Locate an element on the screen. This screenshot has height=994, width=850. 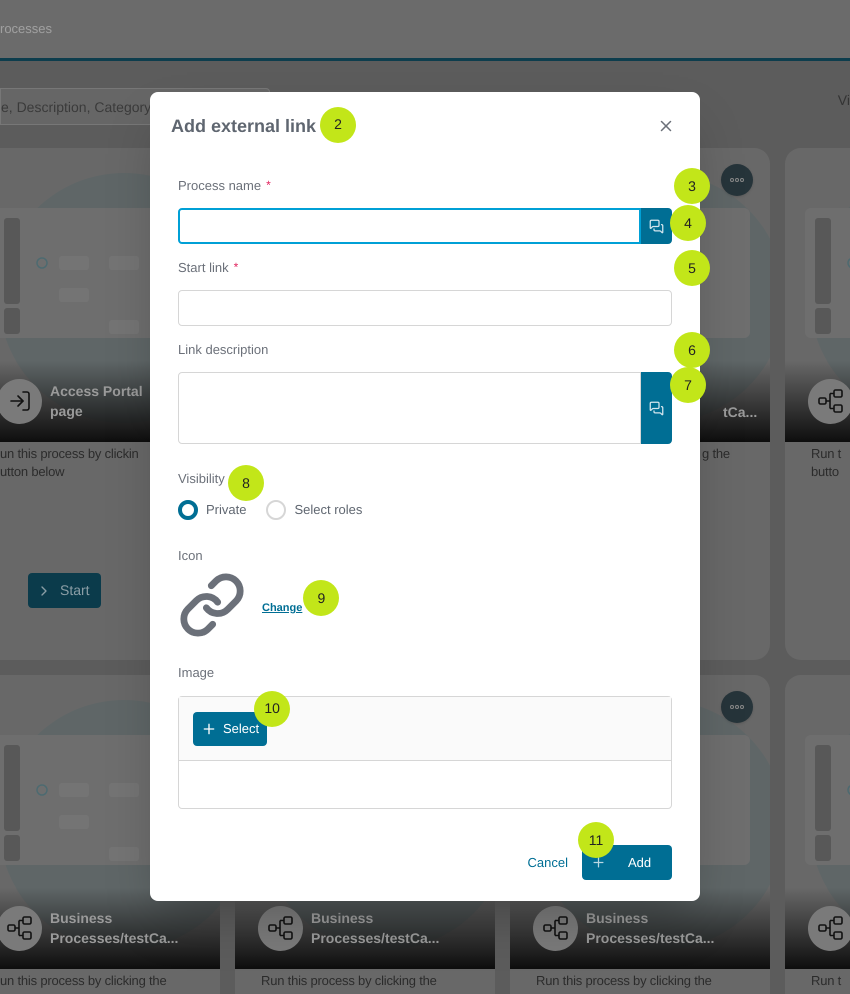
callout-marker: 7 is located at coordinates (688, 385).